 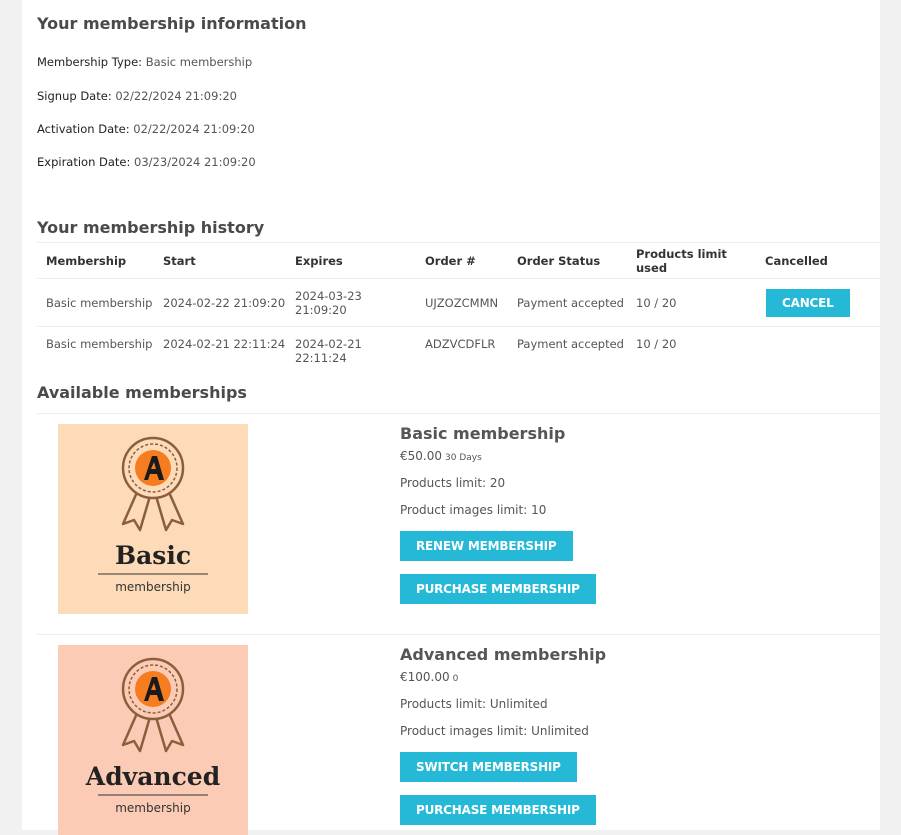 What do you see at coordinates (473, 510) in the screenshot?
I see `basic-images-limit: Product images limit: 10` at bounding box center [473, 510].